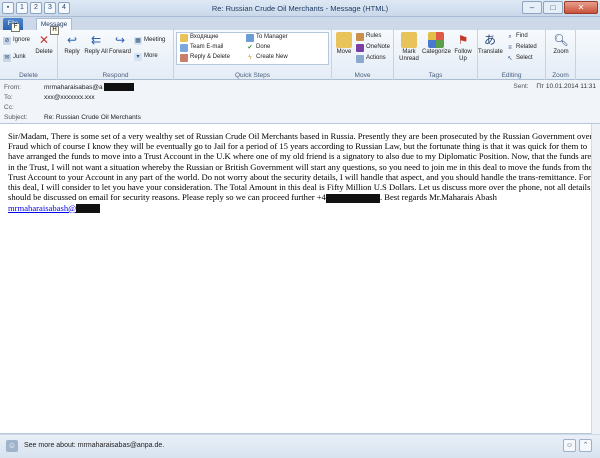 Image resolution: width=600 pixels, height=458 pixels. I want to click on delete-group: ⊘ Ignore ✉ Junk ✕ Delete Delete, so click(29, 55).